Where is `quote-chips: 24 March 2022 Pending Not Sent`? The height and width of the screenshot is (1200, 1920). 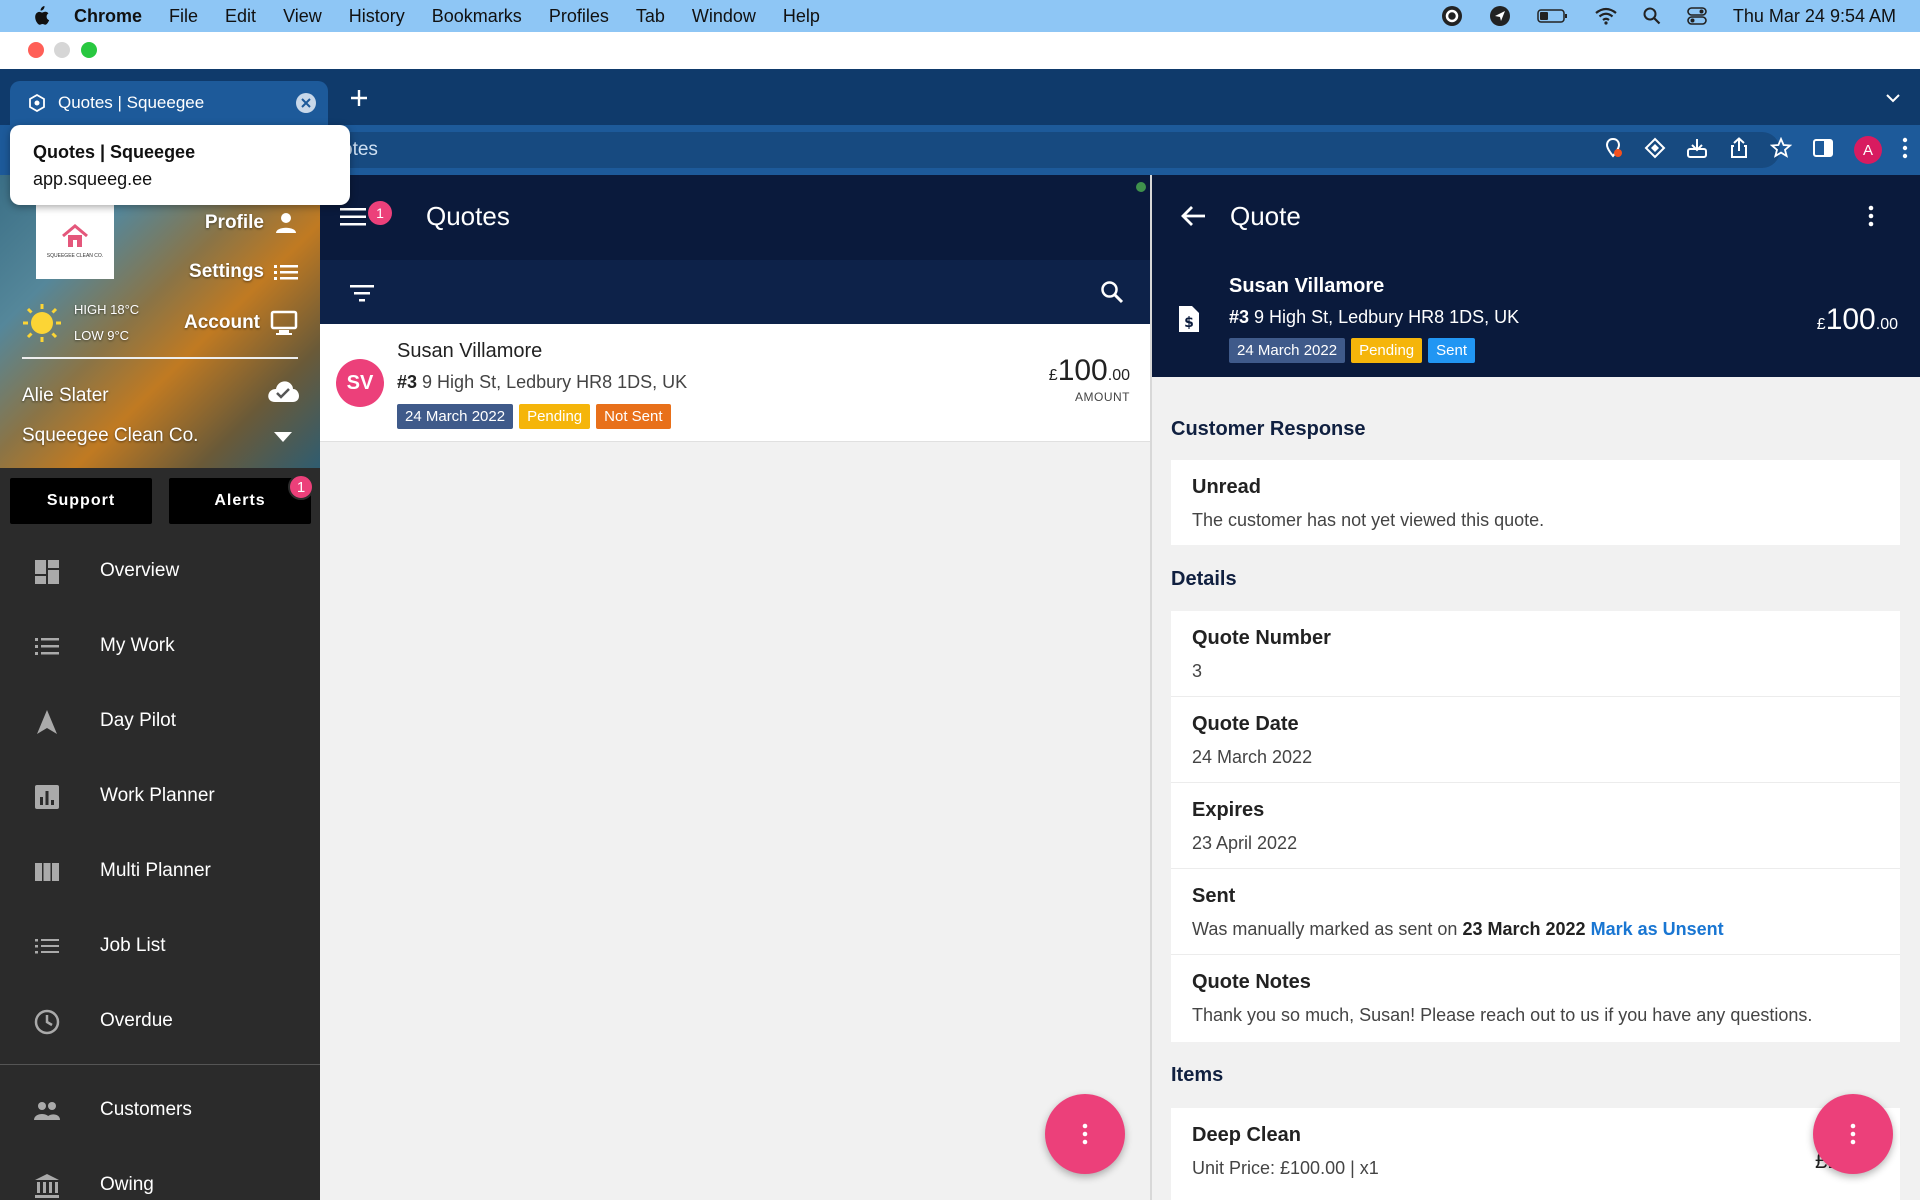 quote-chips: 24 March 2022 Pending Not Sent is located at coordinates (534, 416).